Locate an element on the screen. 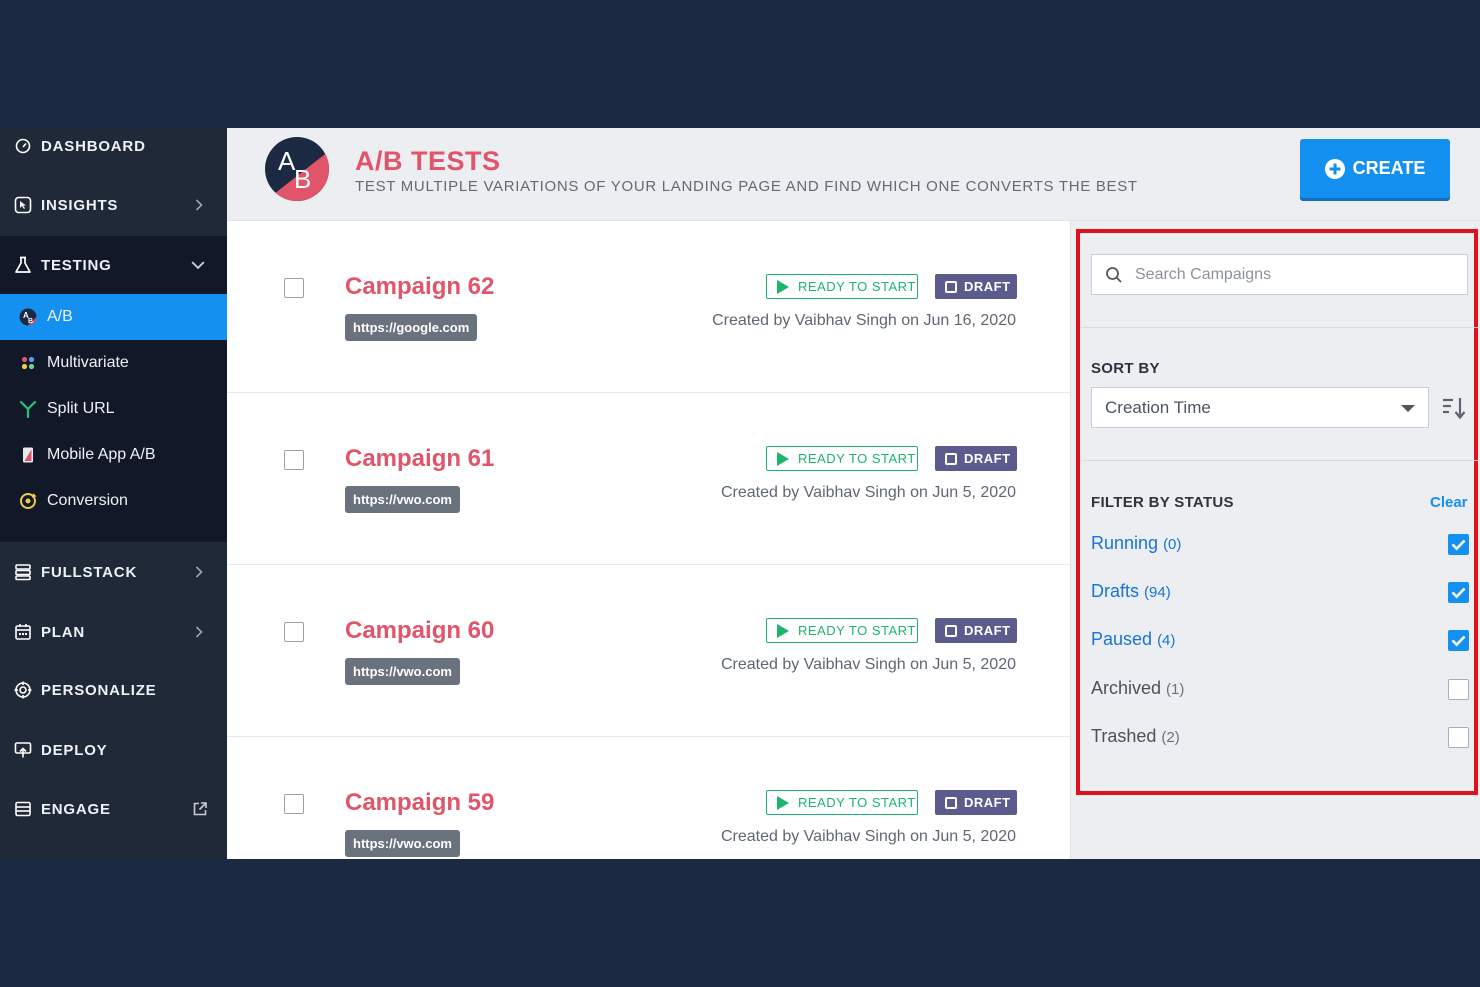  sidebar-item-multivariate: Multivariate is located at coordinates (113, 363).